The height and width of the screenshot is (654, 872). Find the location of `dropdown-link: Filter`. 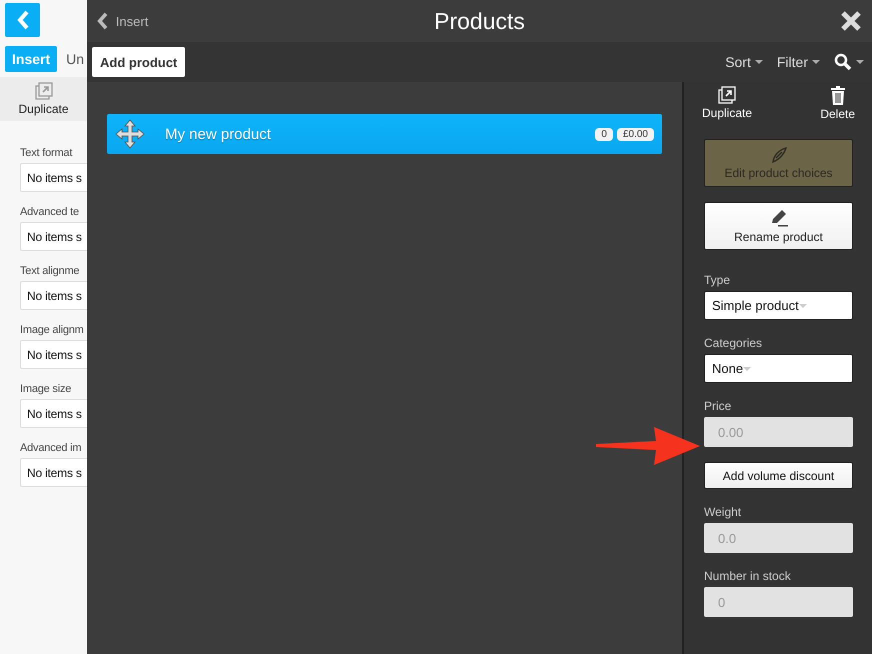

dropdown-link: Filter is located at coordinates (798, 62).